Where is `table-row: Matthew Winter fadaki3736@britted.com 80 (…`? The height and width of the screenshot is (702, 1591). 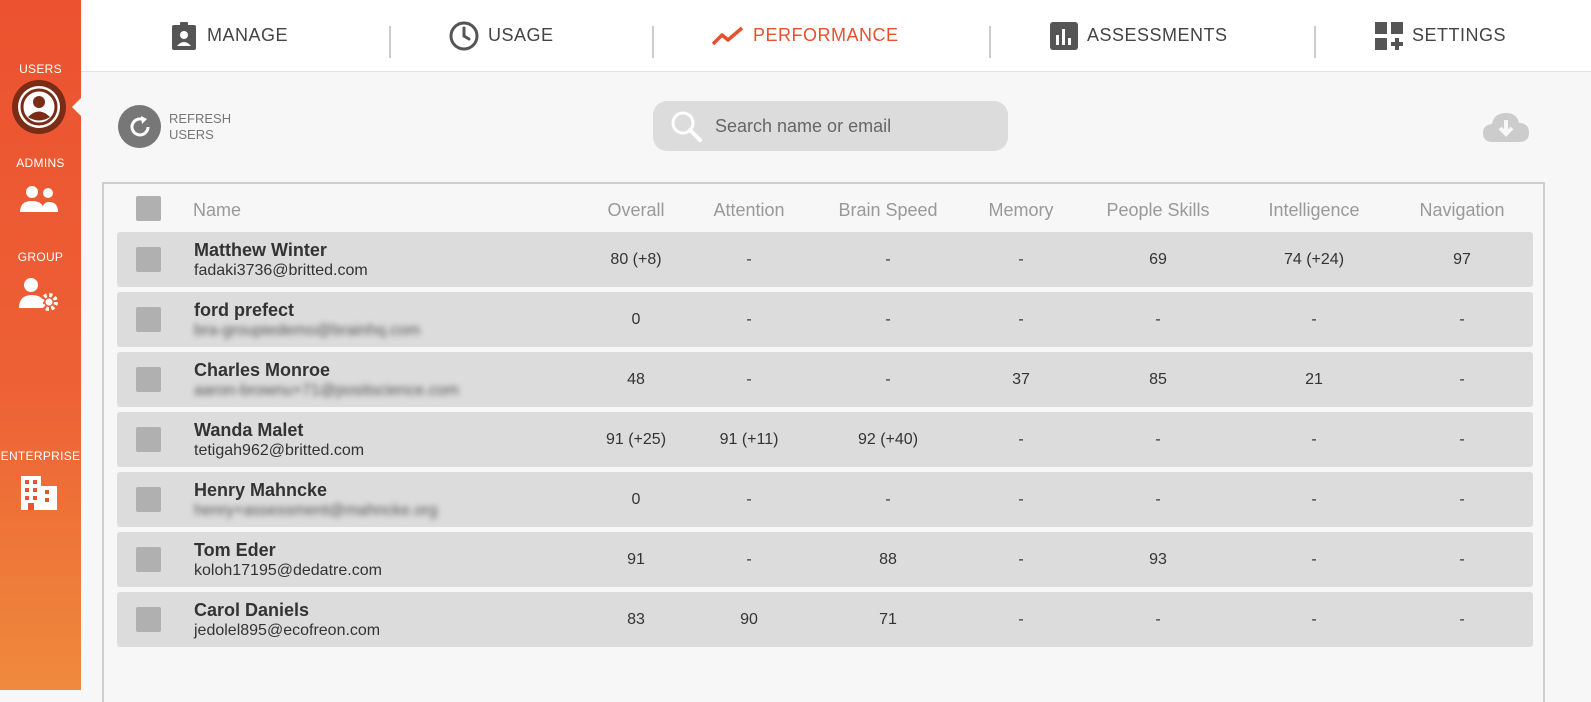 table-row: Matthew Winter fadaki3736@britted.com 80 (… is located at coordinates (825, 259).